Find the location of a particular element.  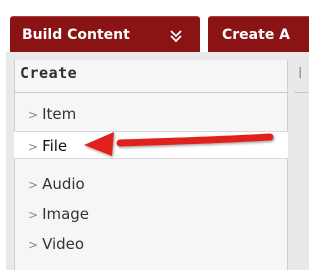

menu-item-label: File is located at coordinates (55, 146).